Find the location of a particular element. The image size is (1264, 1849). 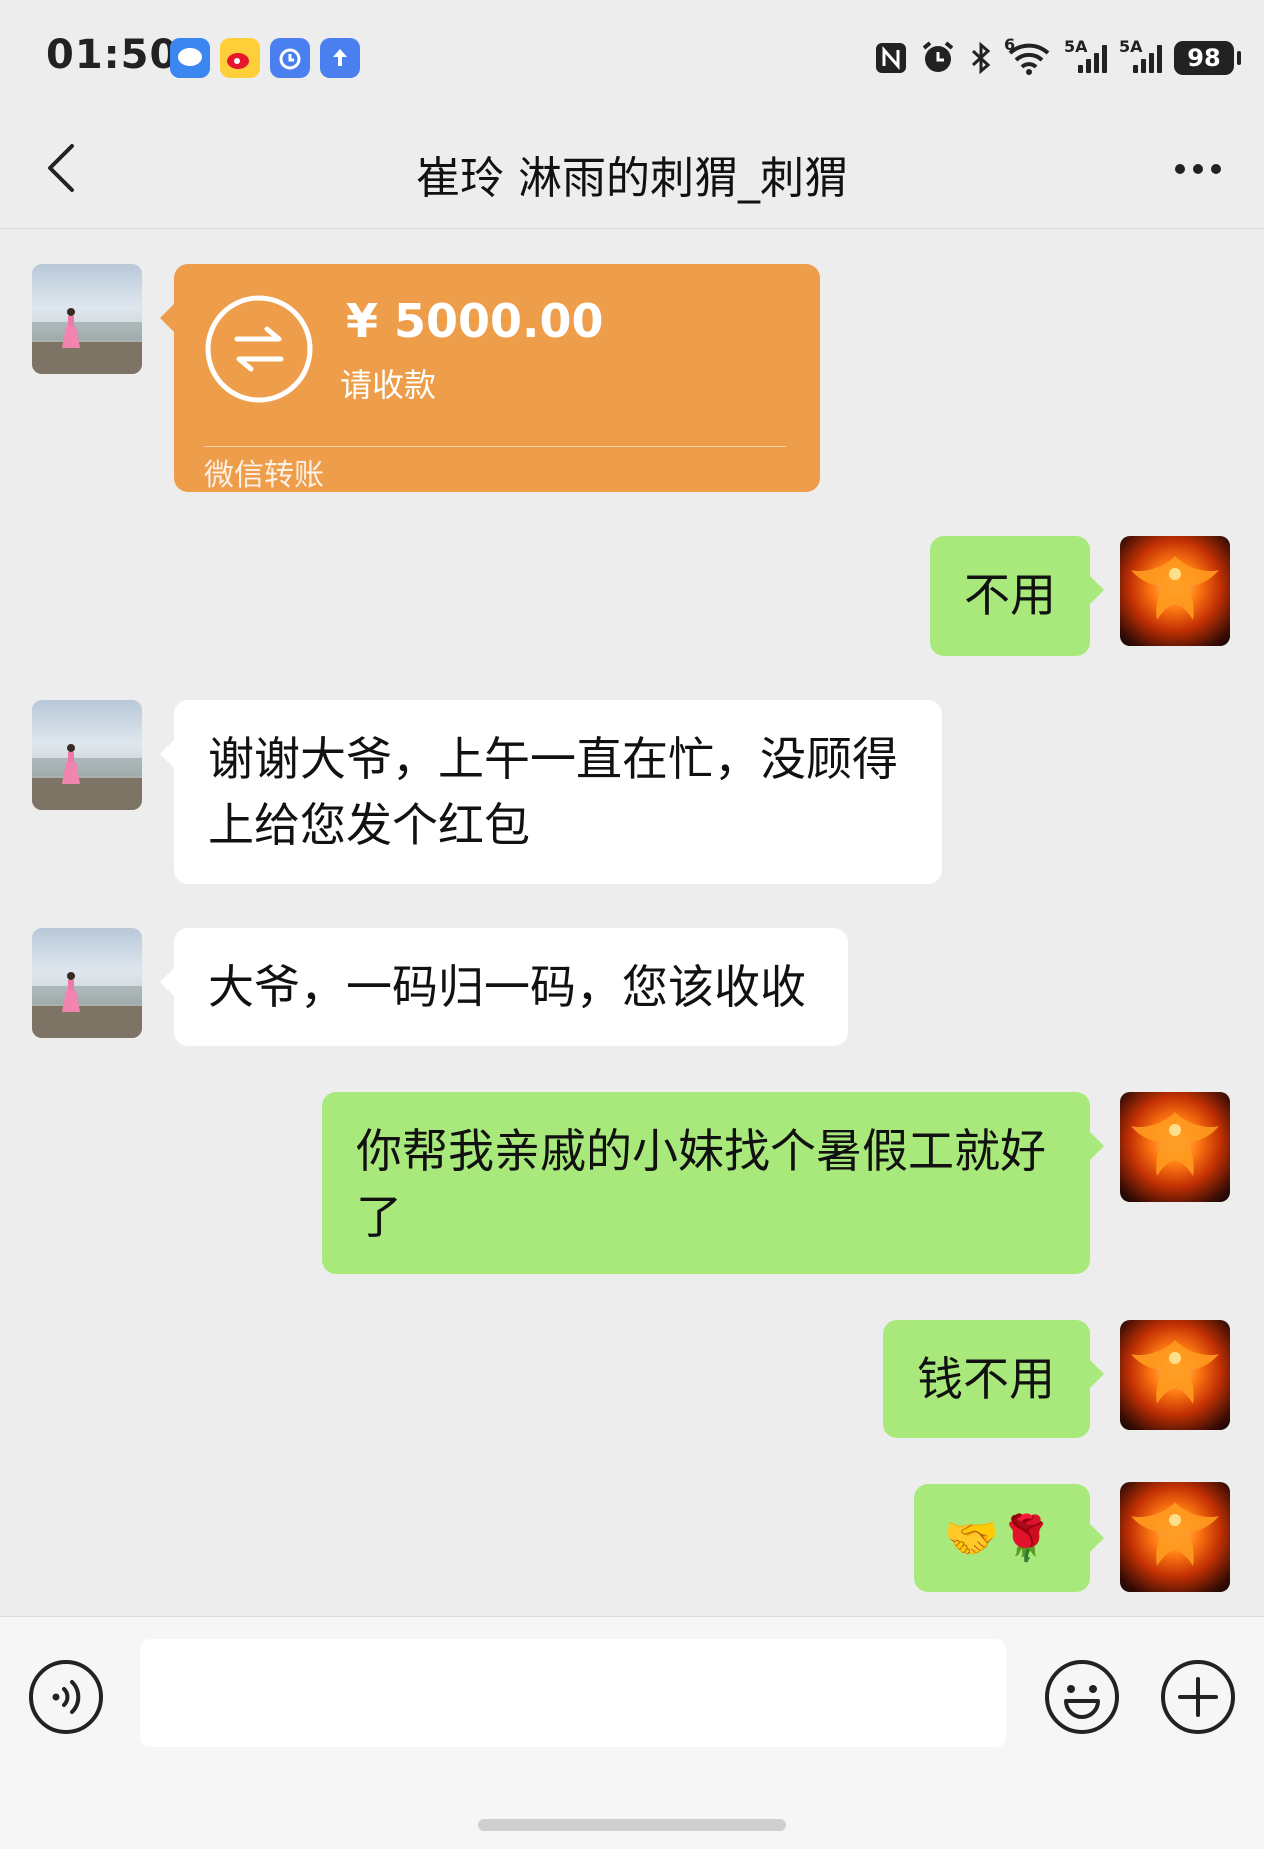

transfer-exchange-icon is located at coordinates (259, 349).